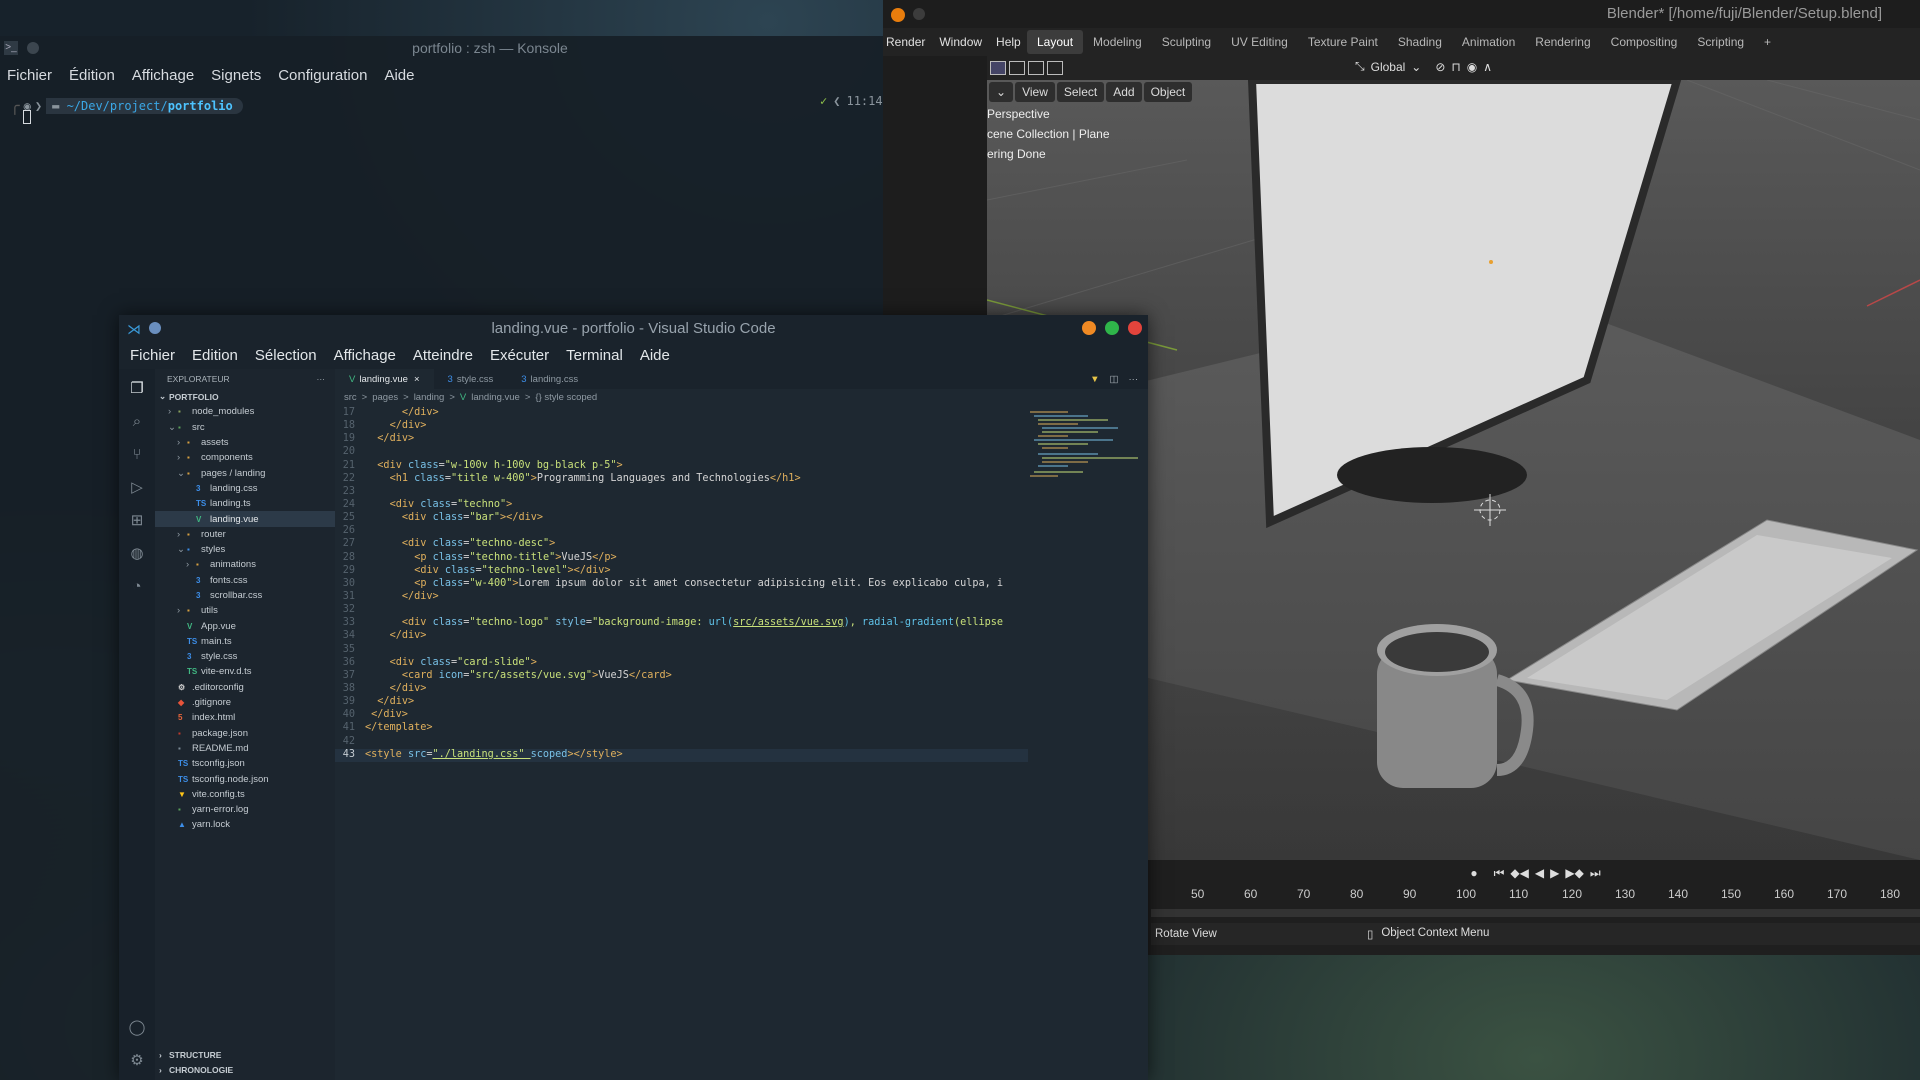 This screenshot has width=1920, height=1080. I want to click on tree-item: 3 scrollbar.css, so click(245, 595).